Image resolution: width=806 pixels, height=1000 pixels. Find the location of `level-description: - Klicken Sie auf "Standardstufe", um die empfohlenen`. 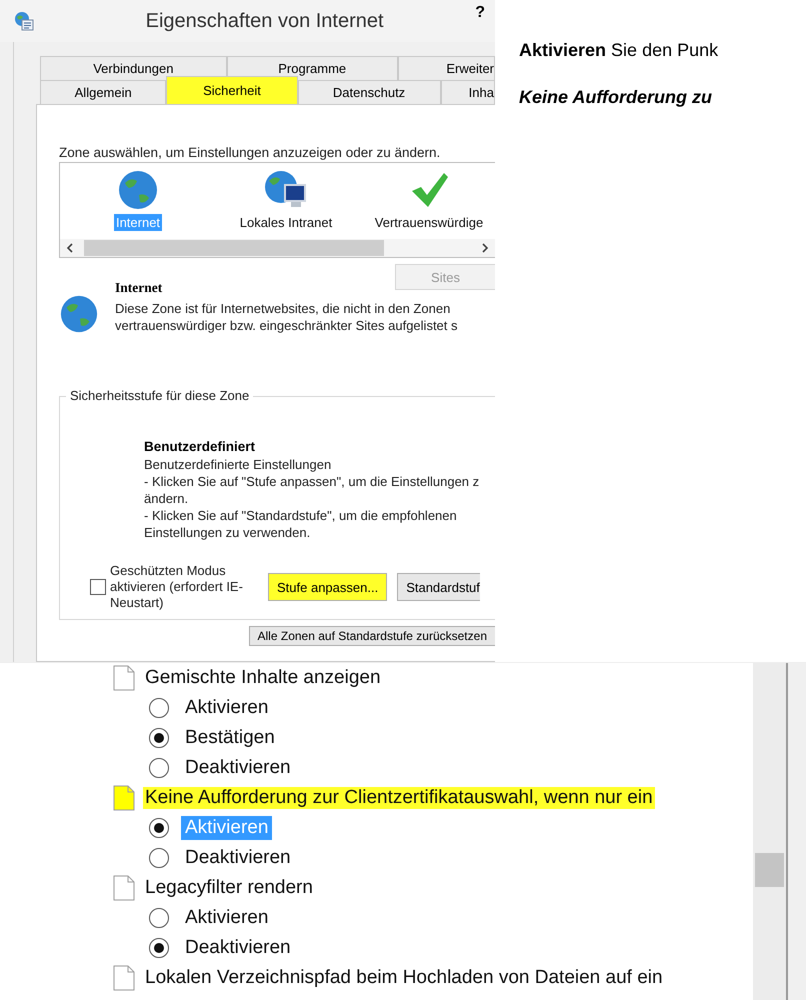

level-description: - Klicken Sie auf "Standardstufe", um die empfohlenen is located at coordinates (301, 515).